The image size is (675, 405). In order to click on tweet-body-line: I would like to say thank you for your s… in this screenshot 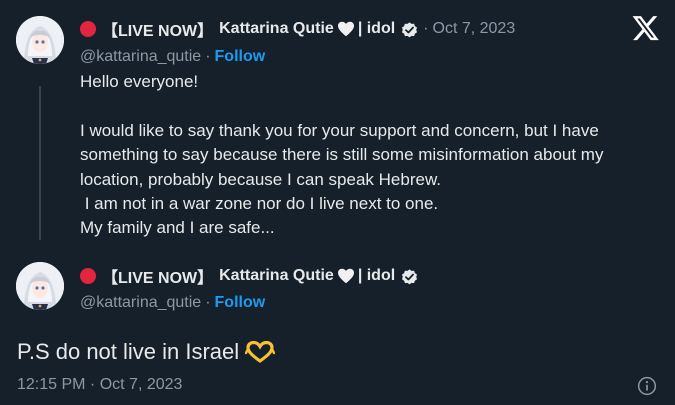, I will do `click(339, 130)`.